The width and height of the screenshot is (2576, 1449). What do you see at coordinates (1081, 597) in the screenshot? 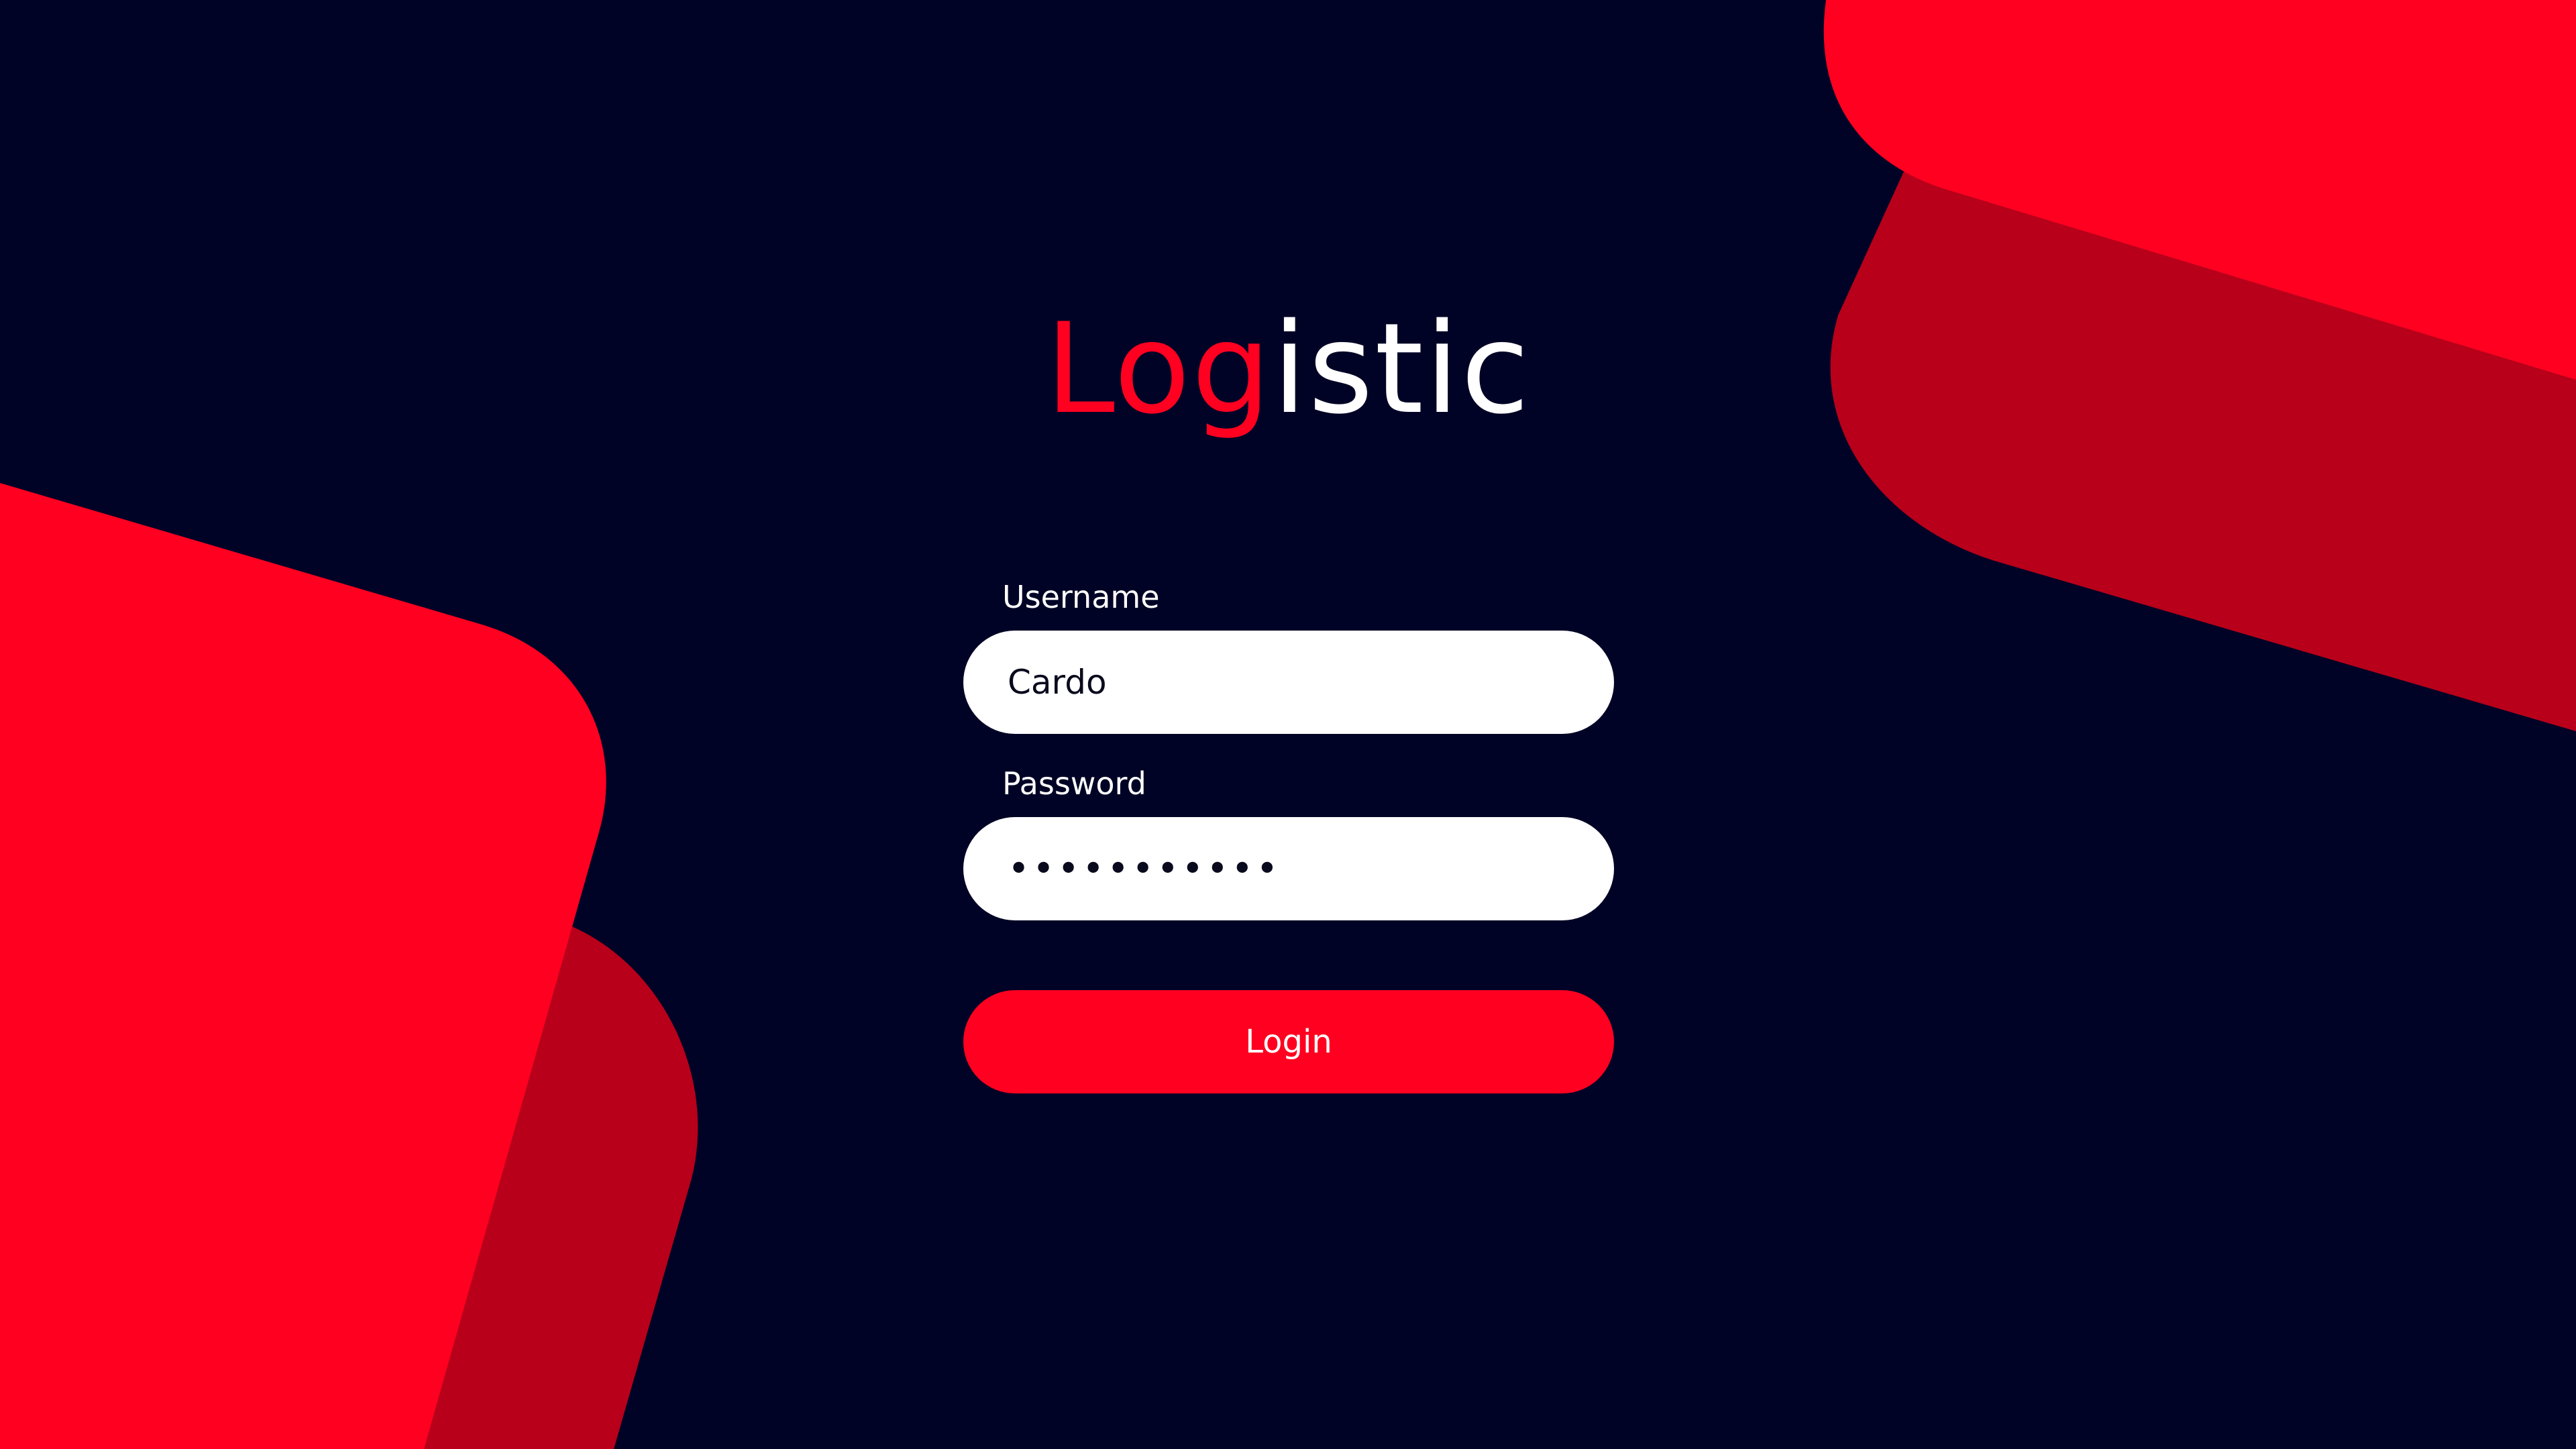
I see `username-label: Username` at bounding box center [1081, 597].